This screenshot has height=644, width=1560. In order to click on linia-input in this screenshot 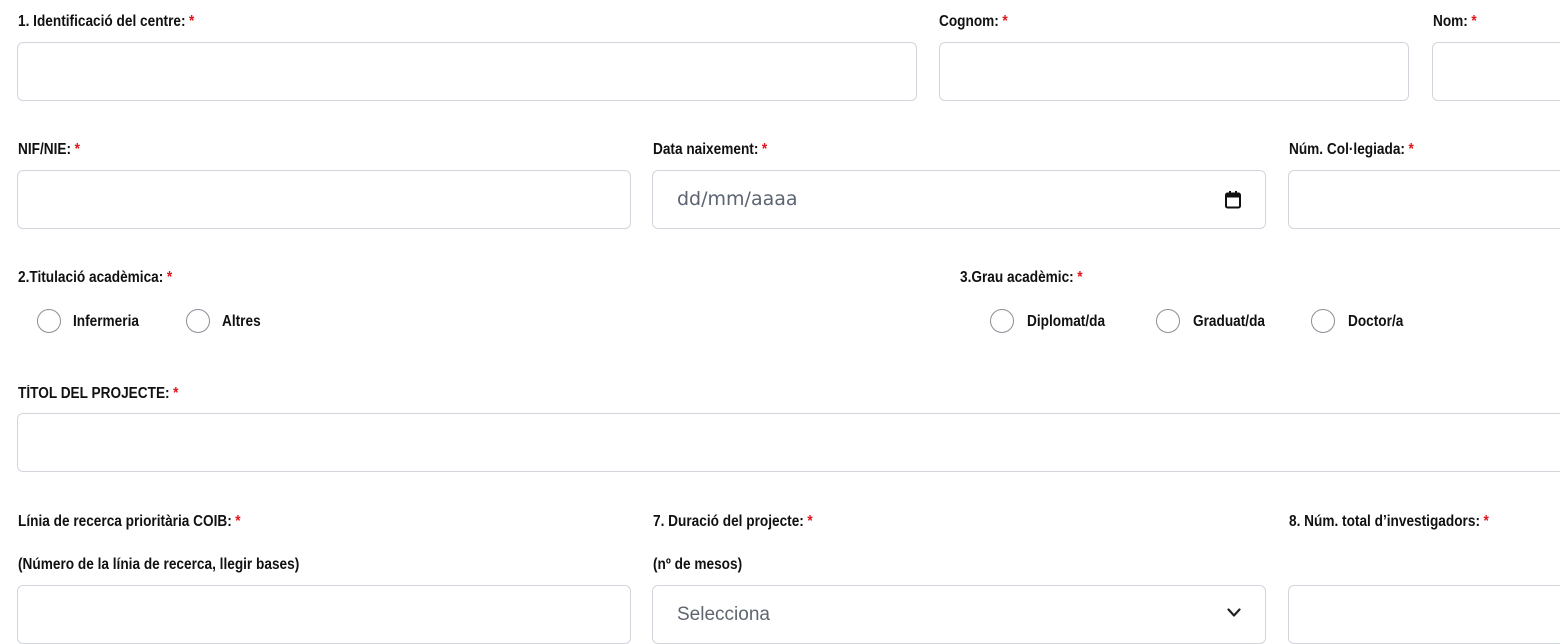, I will do `click(324, 614)`.